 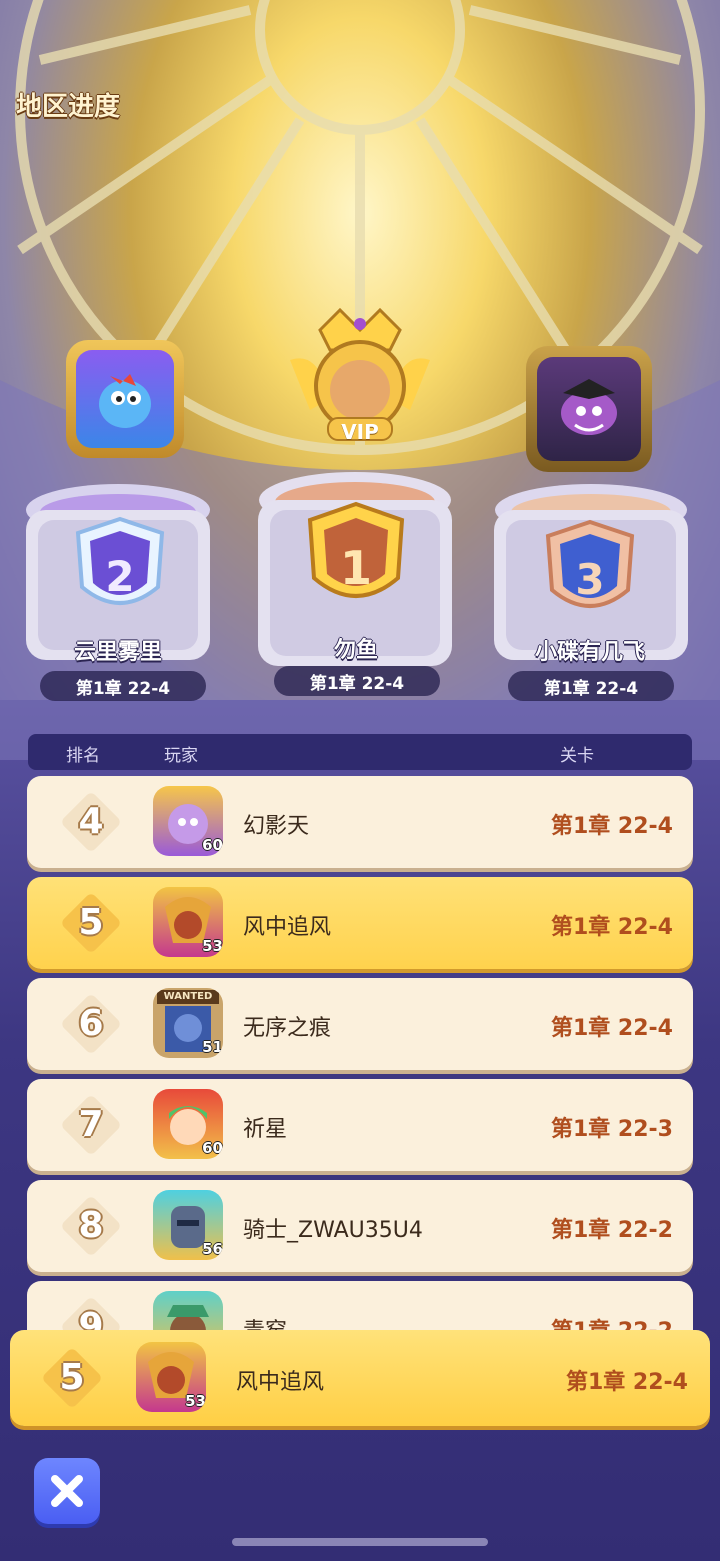 What do you see at coordinates (188, 1225) in the screenshot?
I see `avatar: 56` at bounding box center [188, 1225].